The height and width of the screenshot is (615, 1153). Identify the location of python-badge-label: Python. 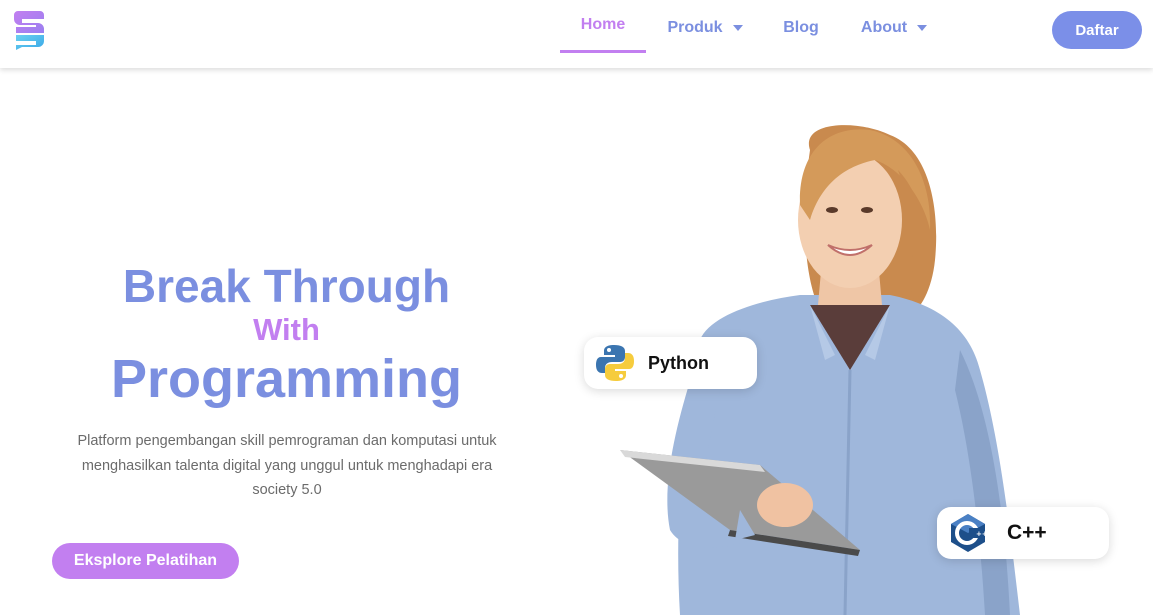
(678, 362).